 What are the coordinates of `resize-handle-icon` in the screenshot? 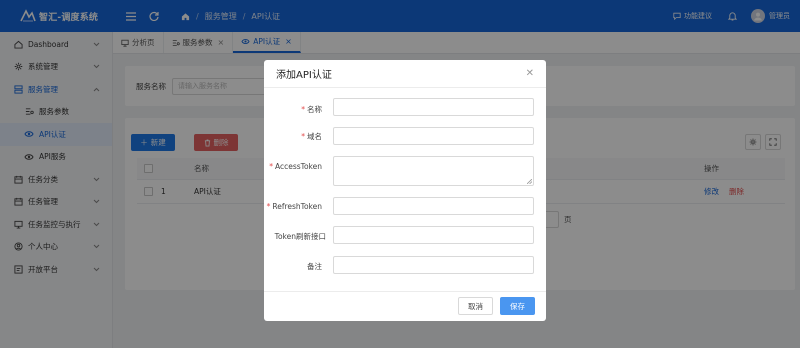 It's located at (529, 181).